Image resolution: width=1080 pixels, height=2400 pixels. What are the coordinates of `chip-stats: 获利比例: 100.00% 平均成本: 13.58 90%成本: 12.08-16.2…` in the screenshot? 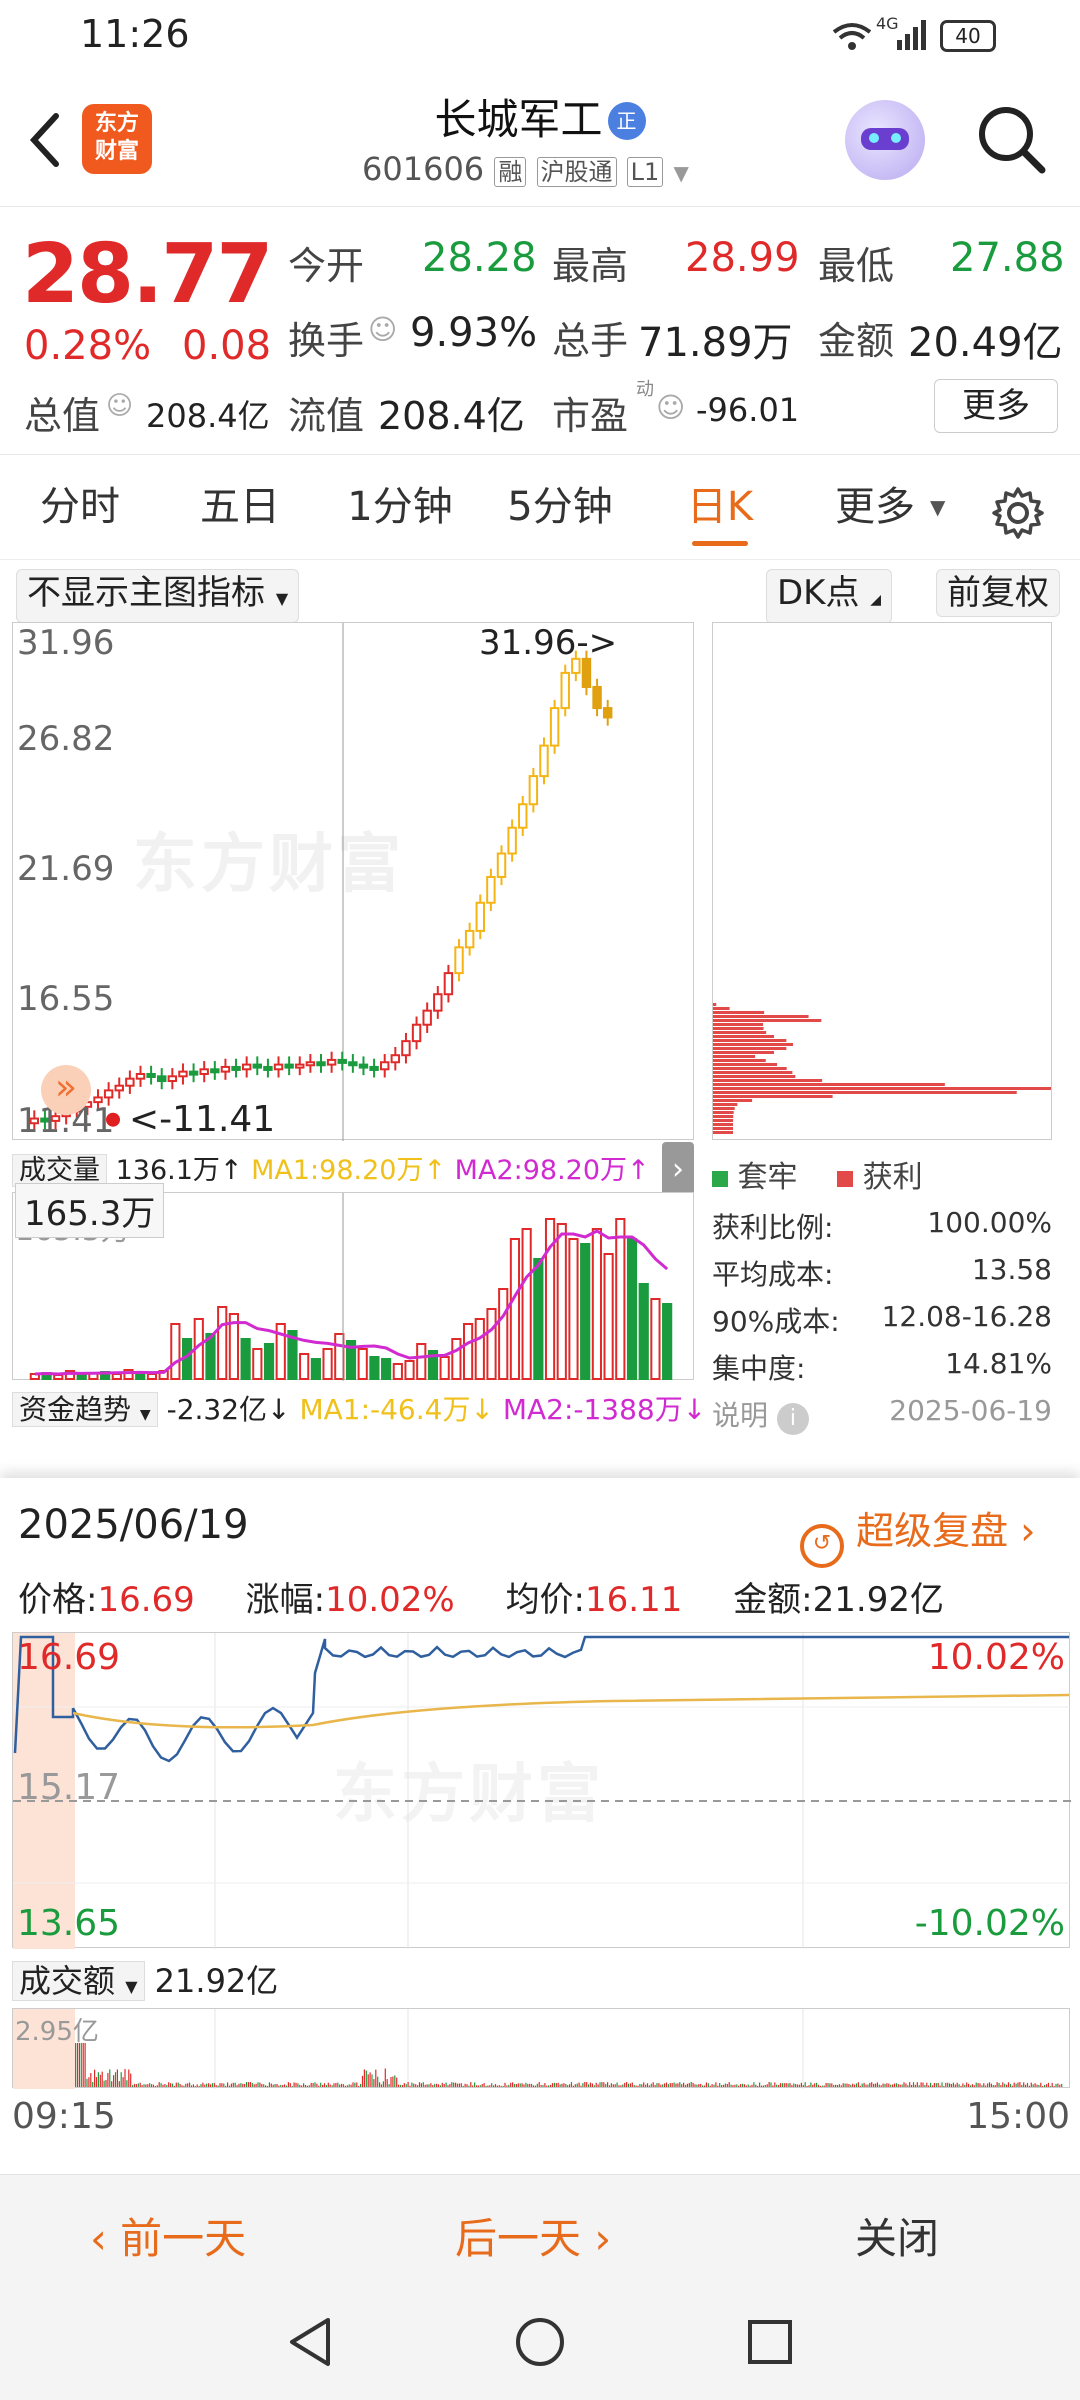 It's located at (882, 1323).